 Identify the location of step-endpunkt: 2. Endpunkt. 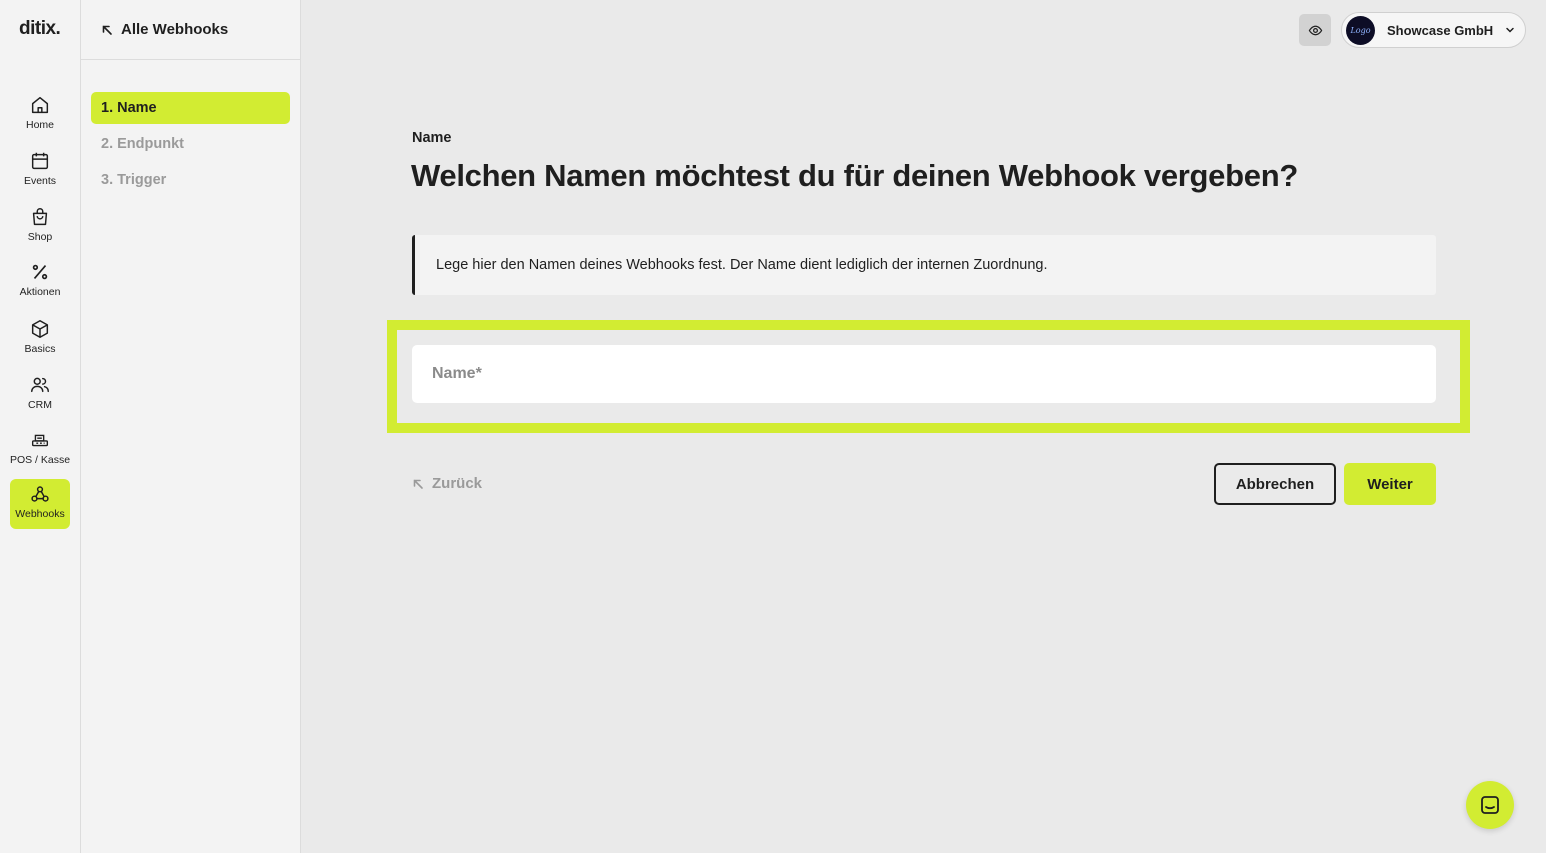
(190, 144).